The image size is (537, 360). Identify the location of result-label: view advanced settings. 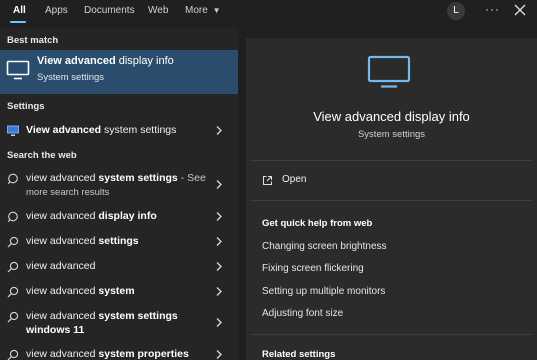
(82, 241).